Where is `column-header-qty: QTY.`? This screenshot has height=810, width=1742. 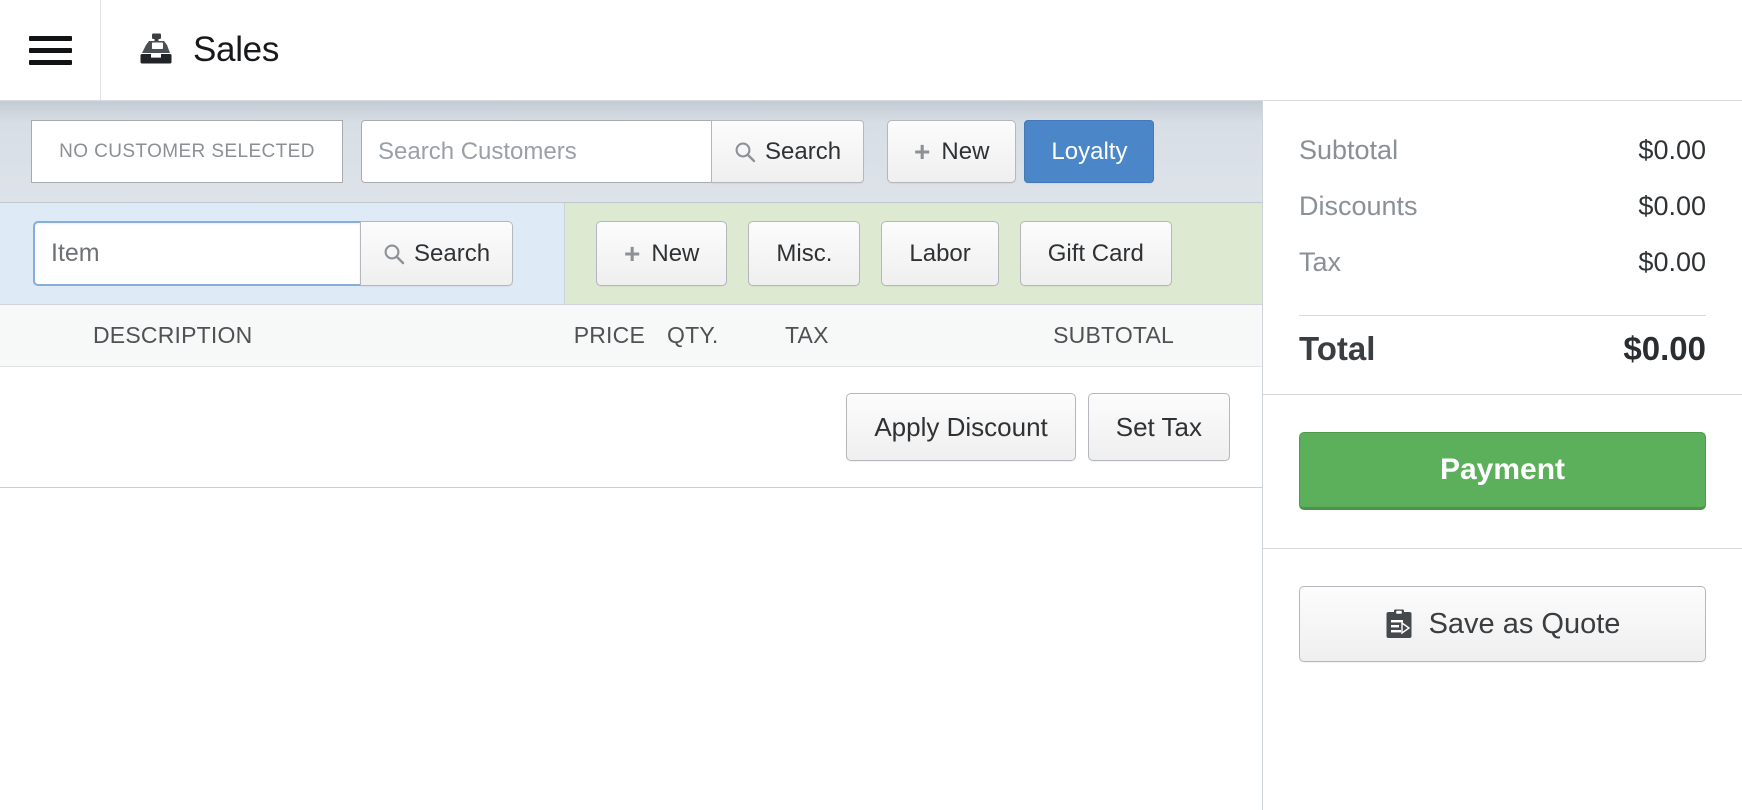 column-header-qty: QTY. is located at coordinates (693, 335).